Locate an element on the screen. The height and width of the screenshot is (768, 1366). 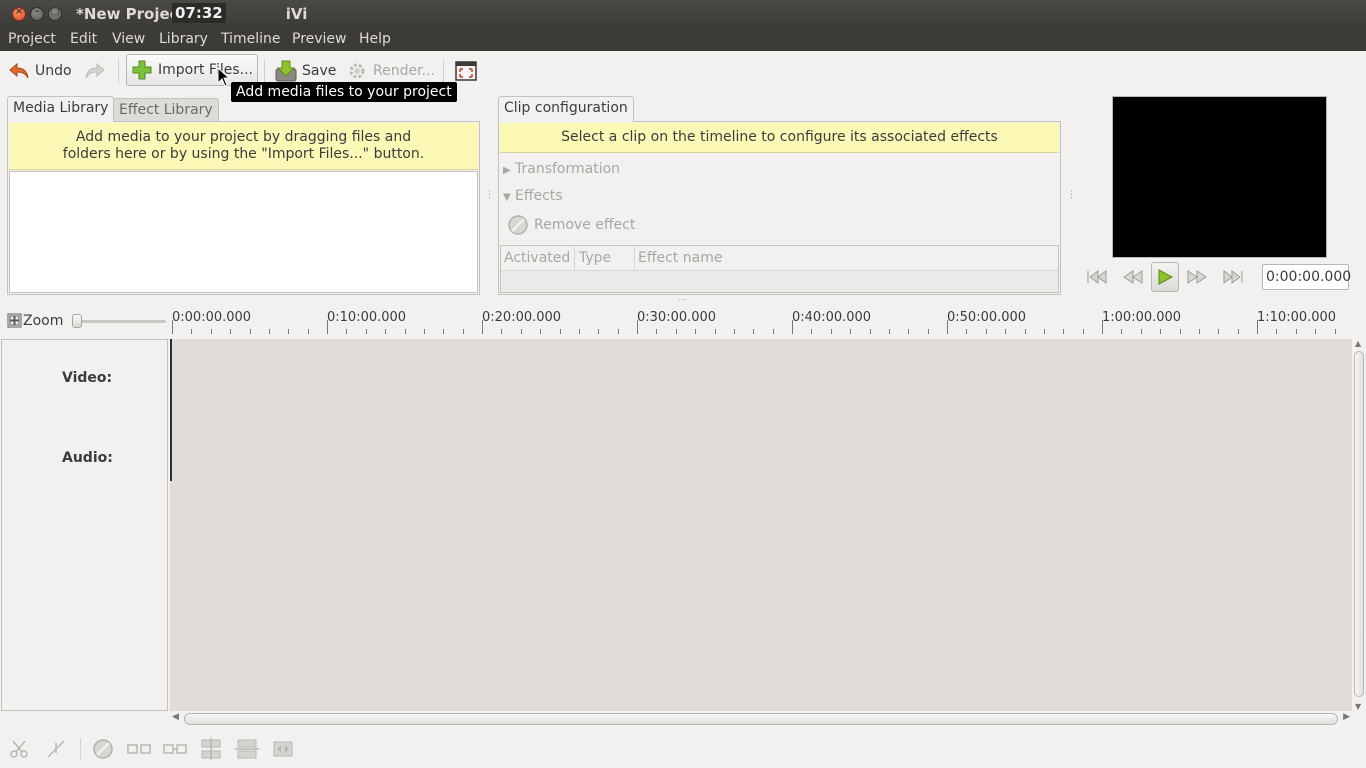
playhead is located at coordinates (171, 410).